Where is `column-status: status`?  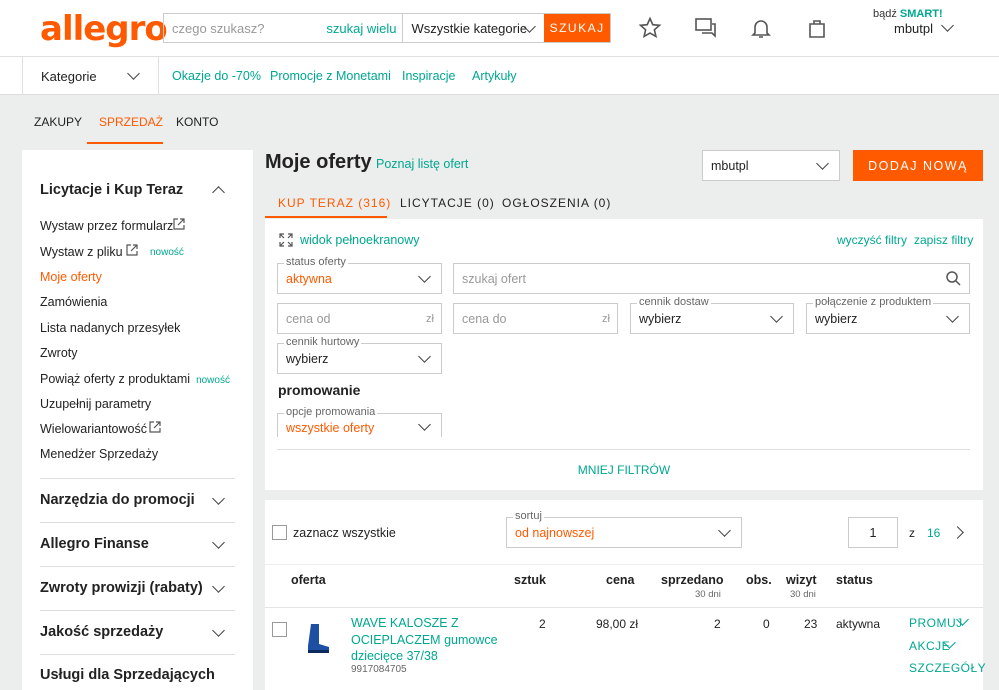 column-status: status is located at coordinates (854, 580).